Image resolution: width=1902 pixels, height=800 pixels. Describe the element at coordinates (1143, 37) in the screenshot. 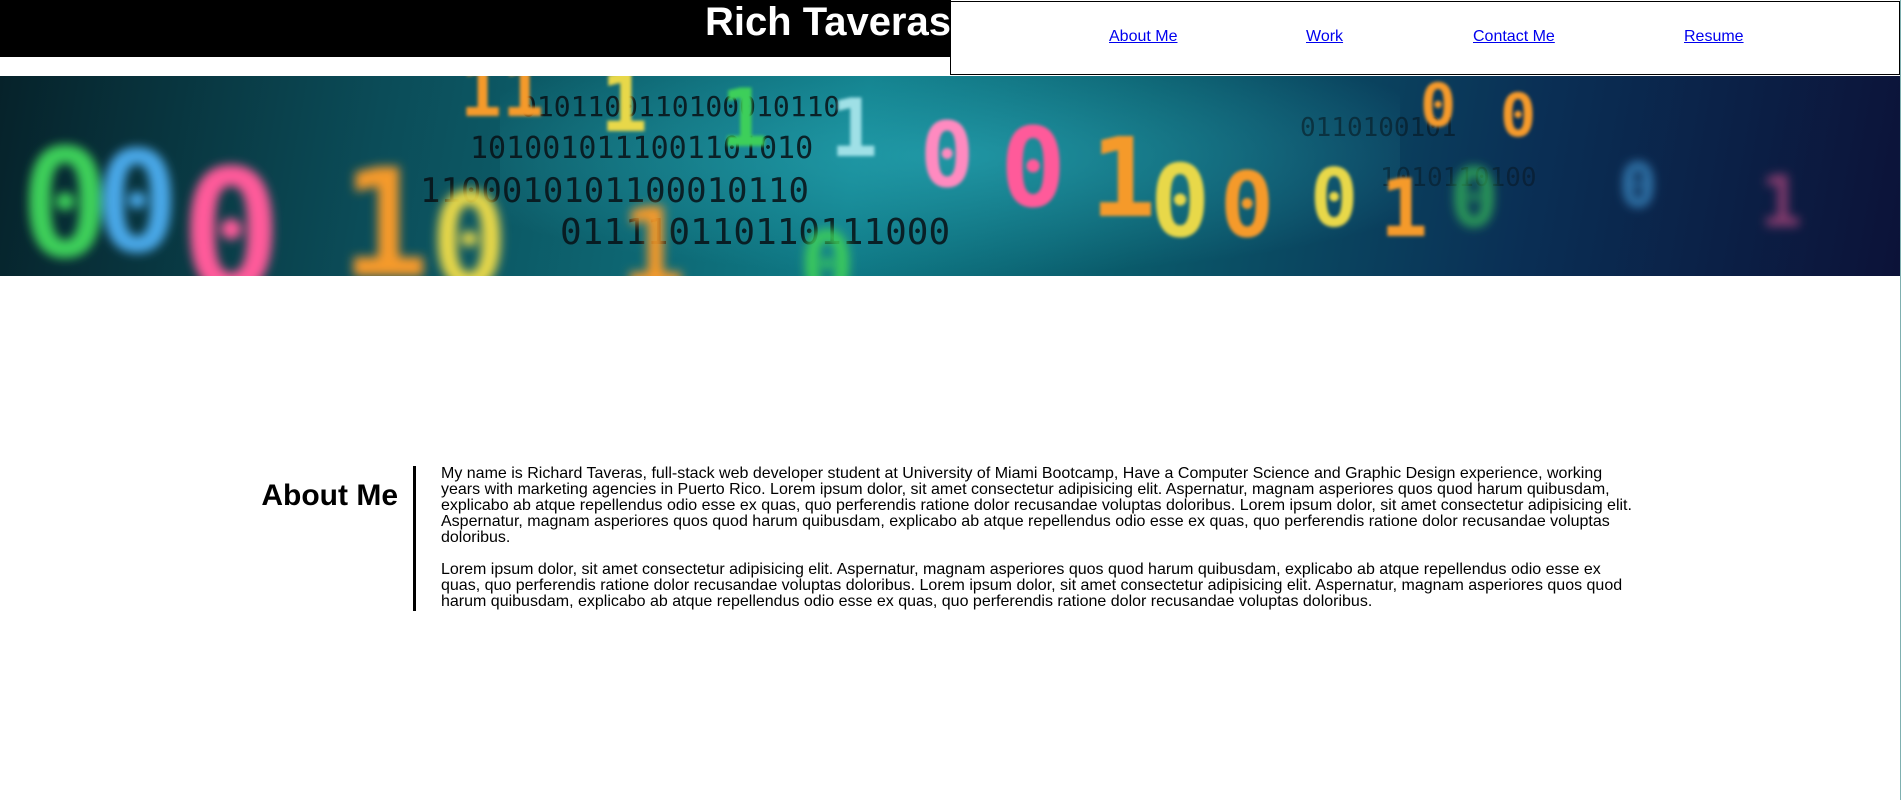

I see `nav-link-about-me: About Me` at that location.